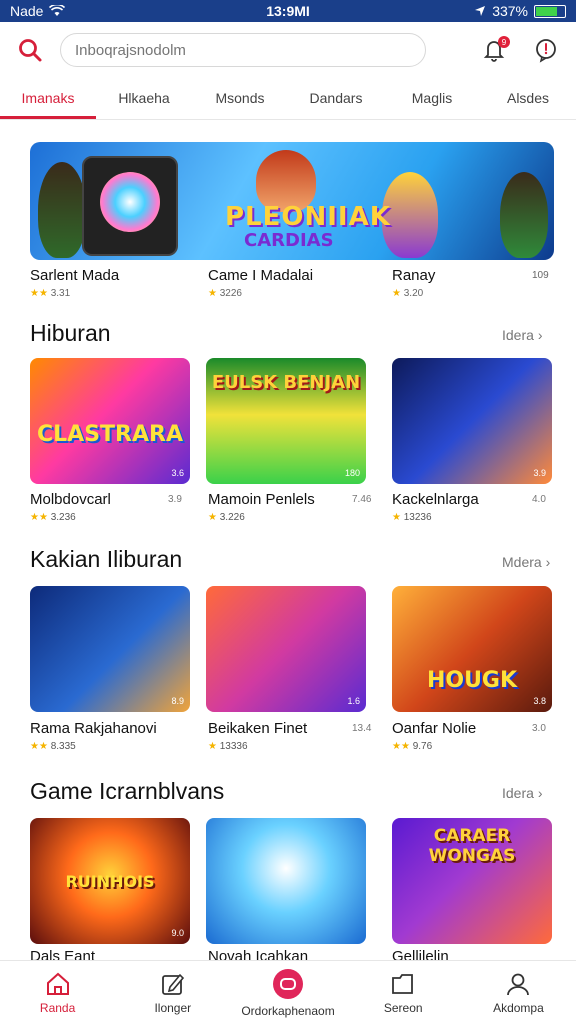  Describe the element at coordinates (175, 499) in the screenshot. I see `card-meta: 3.9` at that location.